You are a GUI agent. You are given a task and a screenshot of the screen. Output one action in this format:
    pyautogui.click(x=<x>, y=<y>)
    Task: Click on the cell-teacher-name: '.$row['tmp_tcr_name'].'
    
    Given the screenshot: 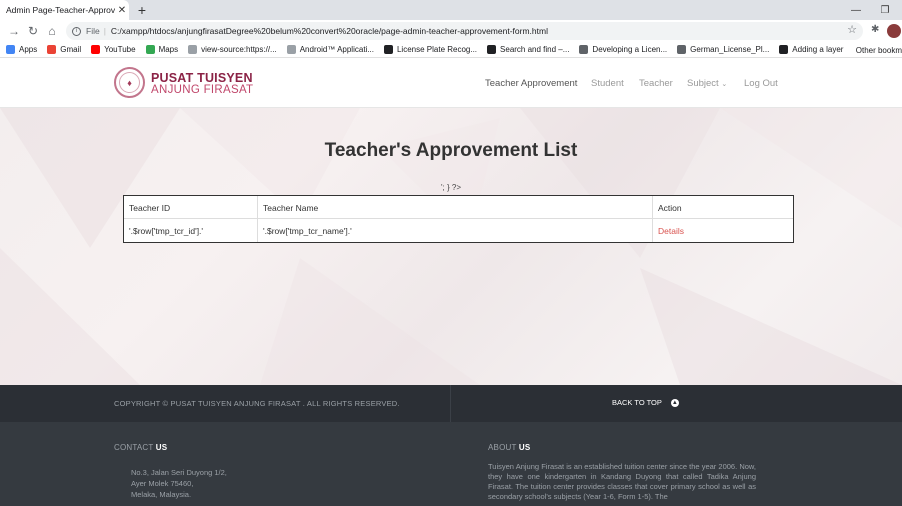 What is the action you would take?
    pyautogui.click(x=455, y=230)
    